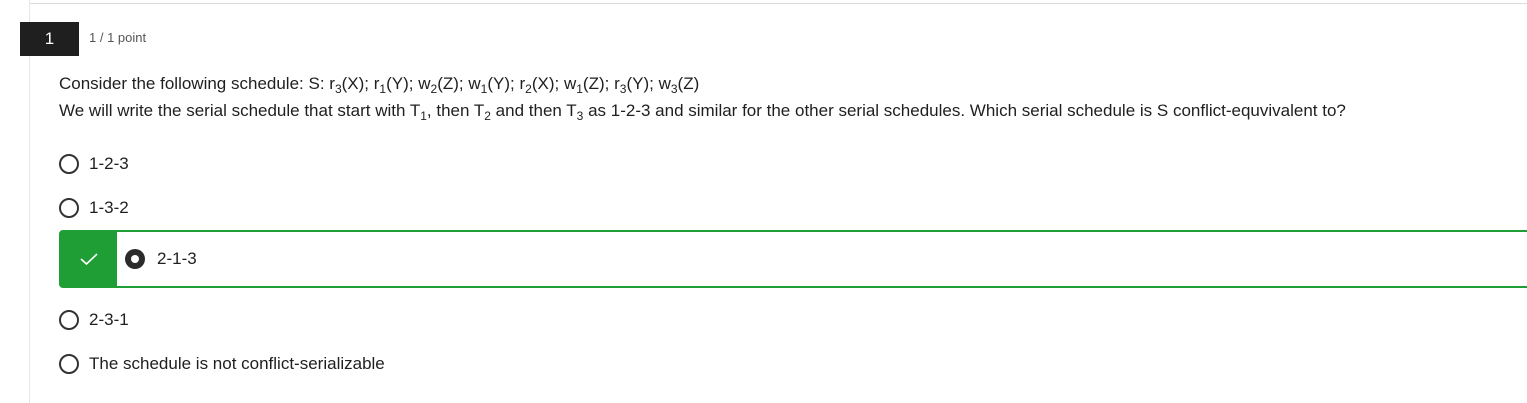 The height and width of the screenshot is (403, 1527). I want to click on points-label: 1 / 1 point, so click(118, 37).